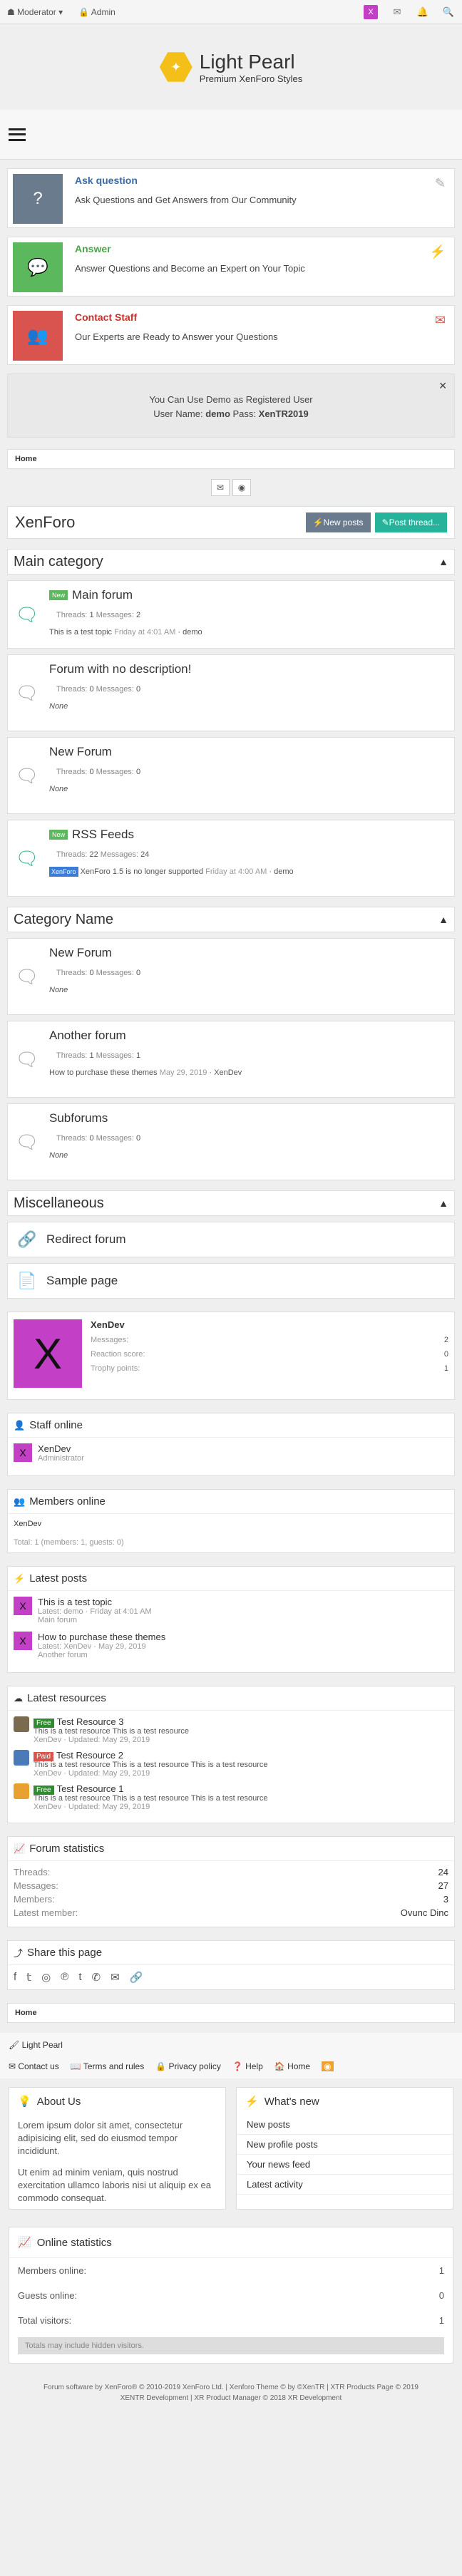  What do you see at coordinates (35, 12) in the screenshot?
I see `moderator-link: ☗ Moderator ▾` at bounding box center [35, 12].